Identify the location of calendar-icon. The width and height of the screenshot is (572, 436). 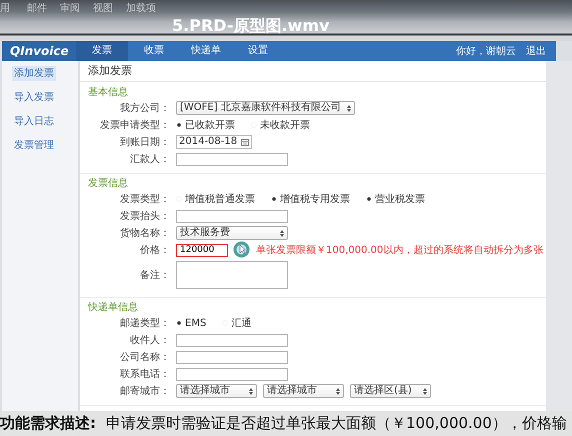
(245, 142).